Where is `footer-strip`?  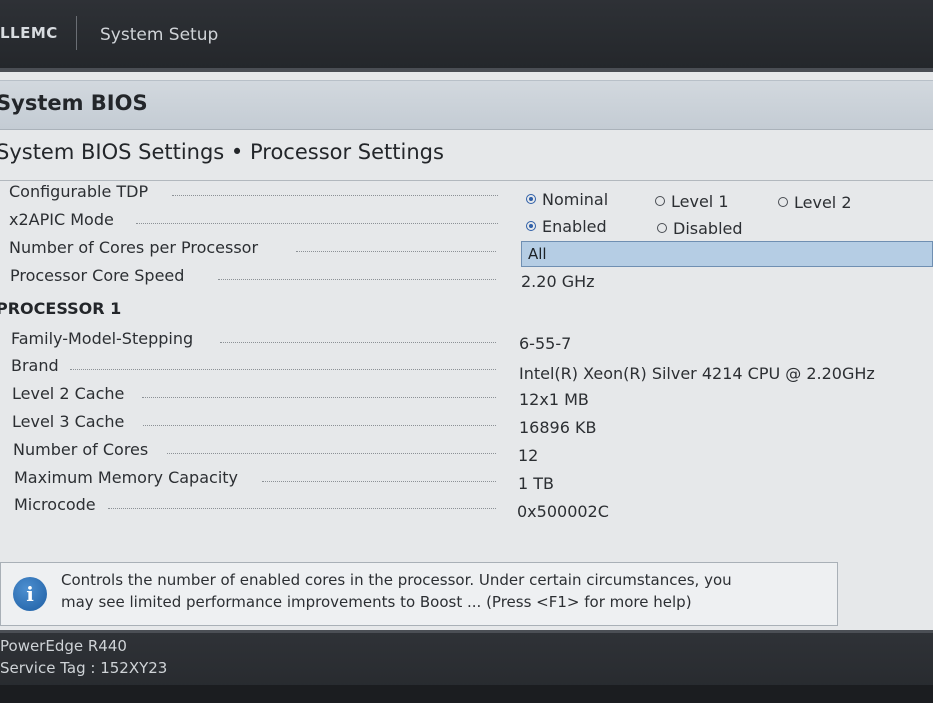 footer-strip is located at coordinates (466, 694).